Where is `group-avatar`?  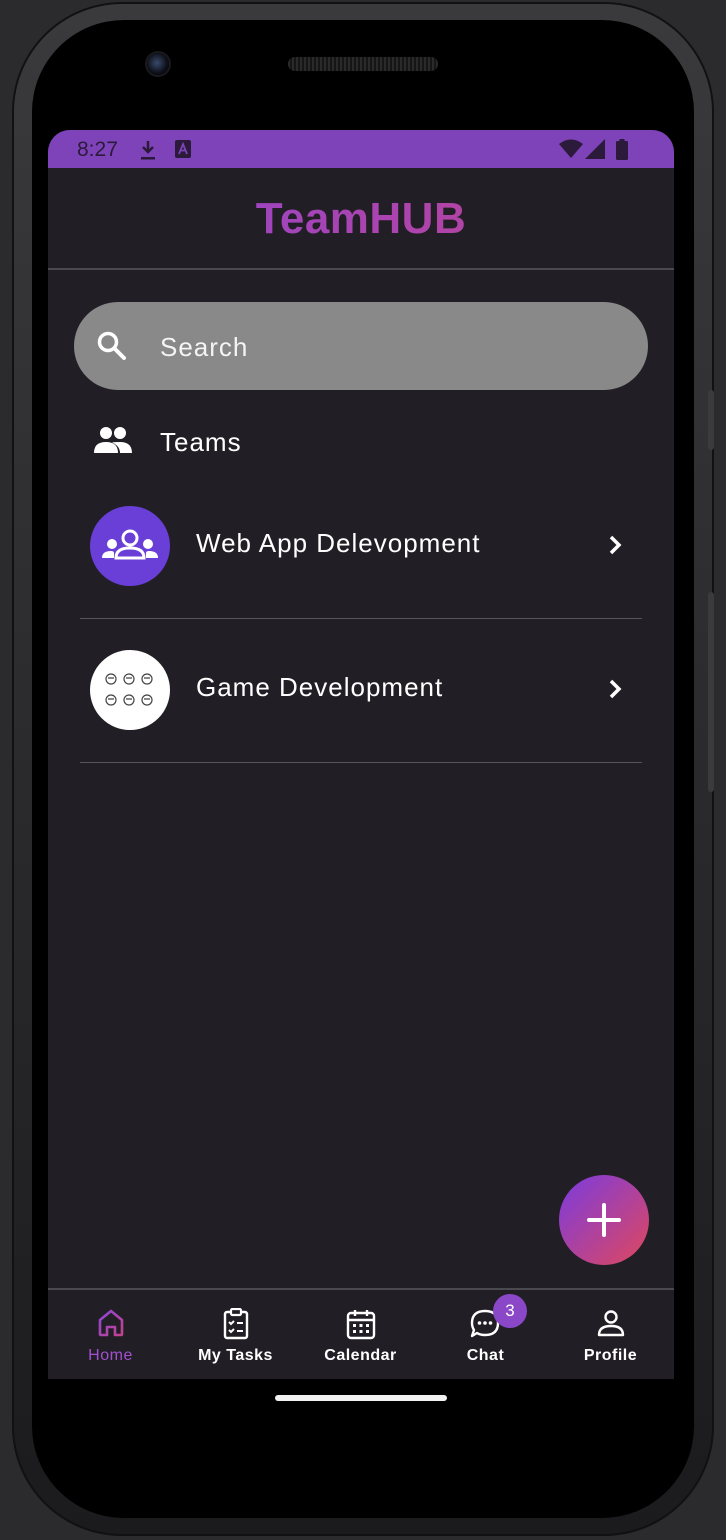 group-avatar is located at coordinates (130, 546).